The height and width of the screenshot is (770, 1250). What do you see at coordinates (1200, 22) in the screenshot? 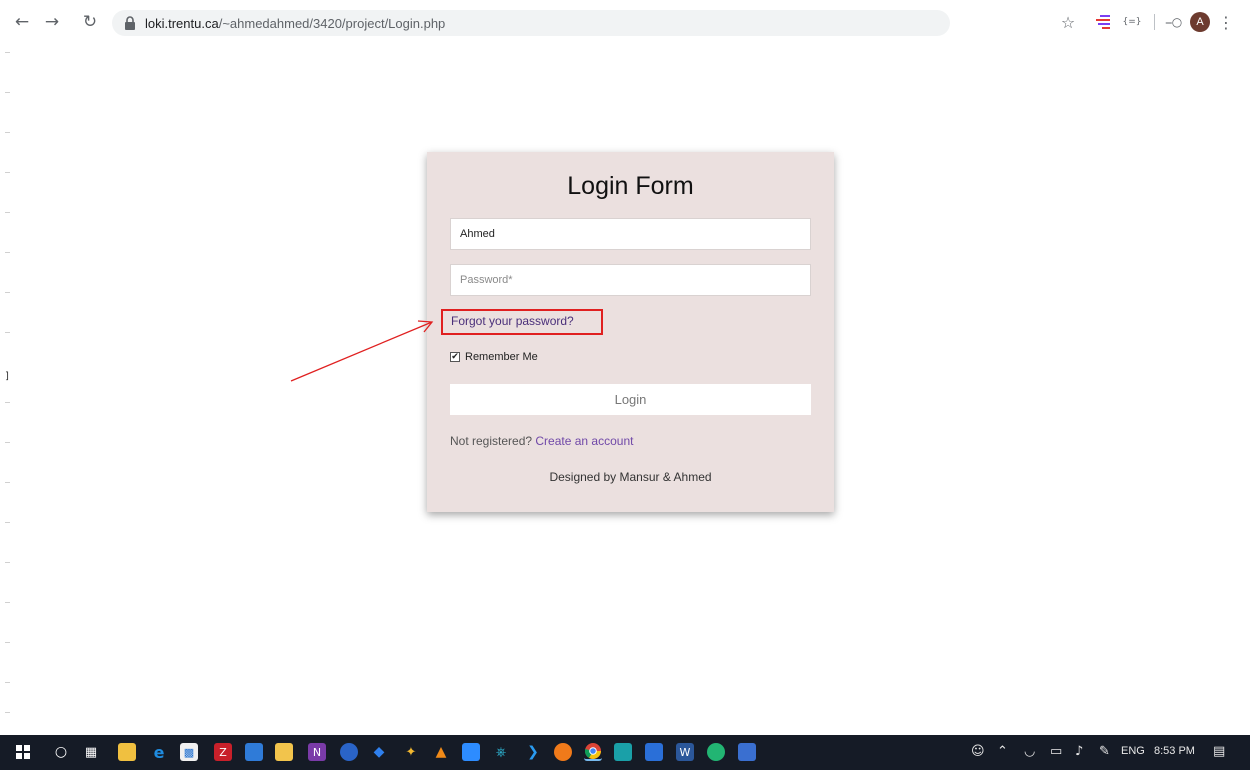
I see `profile-avatar: A` at bounding box center [1200, 22].